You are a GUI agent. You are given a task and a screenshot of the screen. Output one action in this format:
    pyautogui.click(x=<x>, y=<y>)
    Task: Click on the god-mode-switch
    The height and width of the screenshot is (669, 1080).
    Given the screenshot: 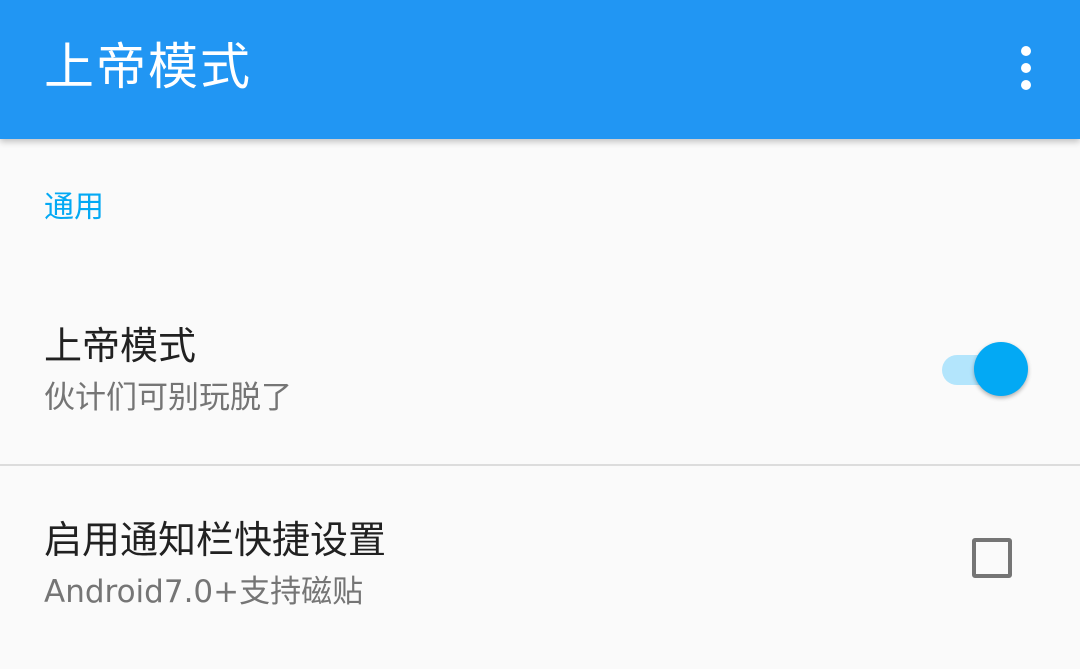 What is the action you would take?
    pyautogui.click(x=986, y=370)
    